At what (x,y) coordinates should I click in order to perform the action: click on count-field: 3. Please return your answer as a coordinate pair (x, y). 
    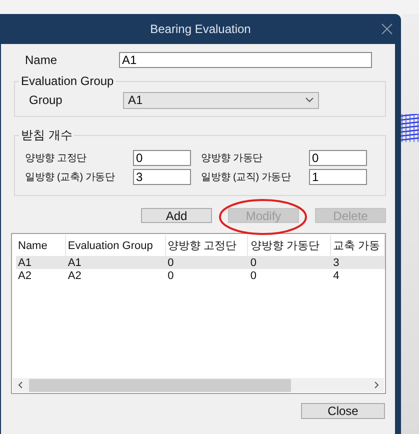
    Looking at the image, I should click on (162, 177).